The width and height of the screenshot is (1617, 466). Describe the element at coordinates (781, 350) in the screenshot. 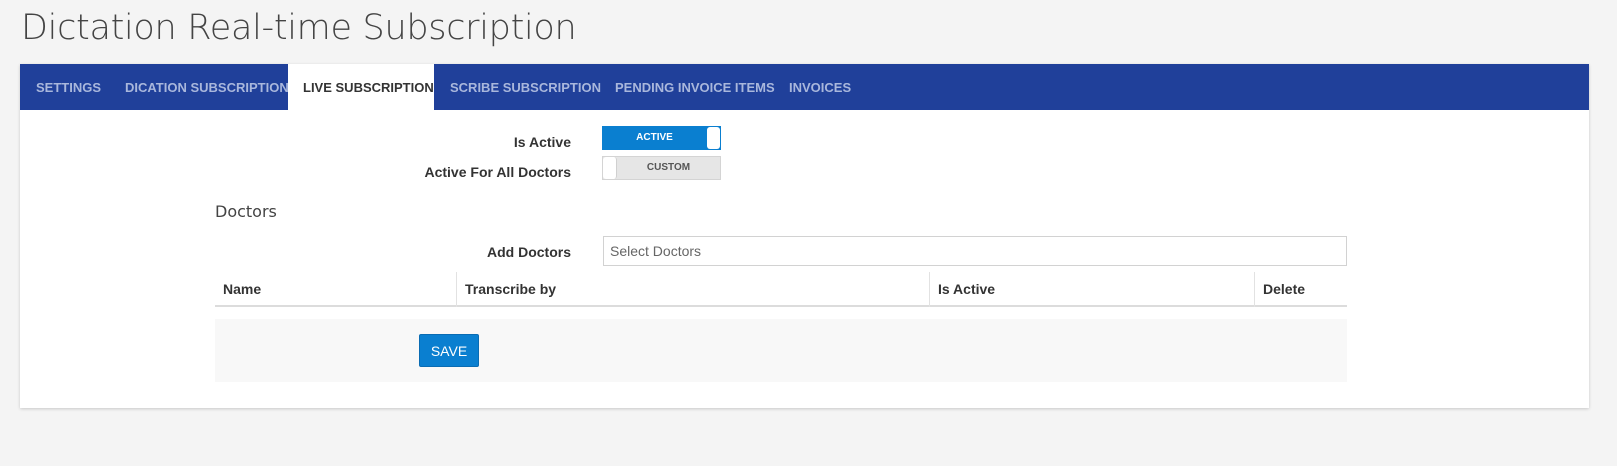

I see `form-actions: SAVE` at that location.